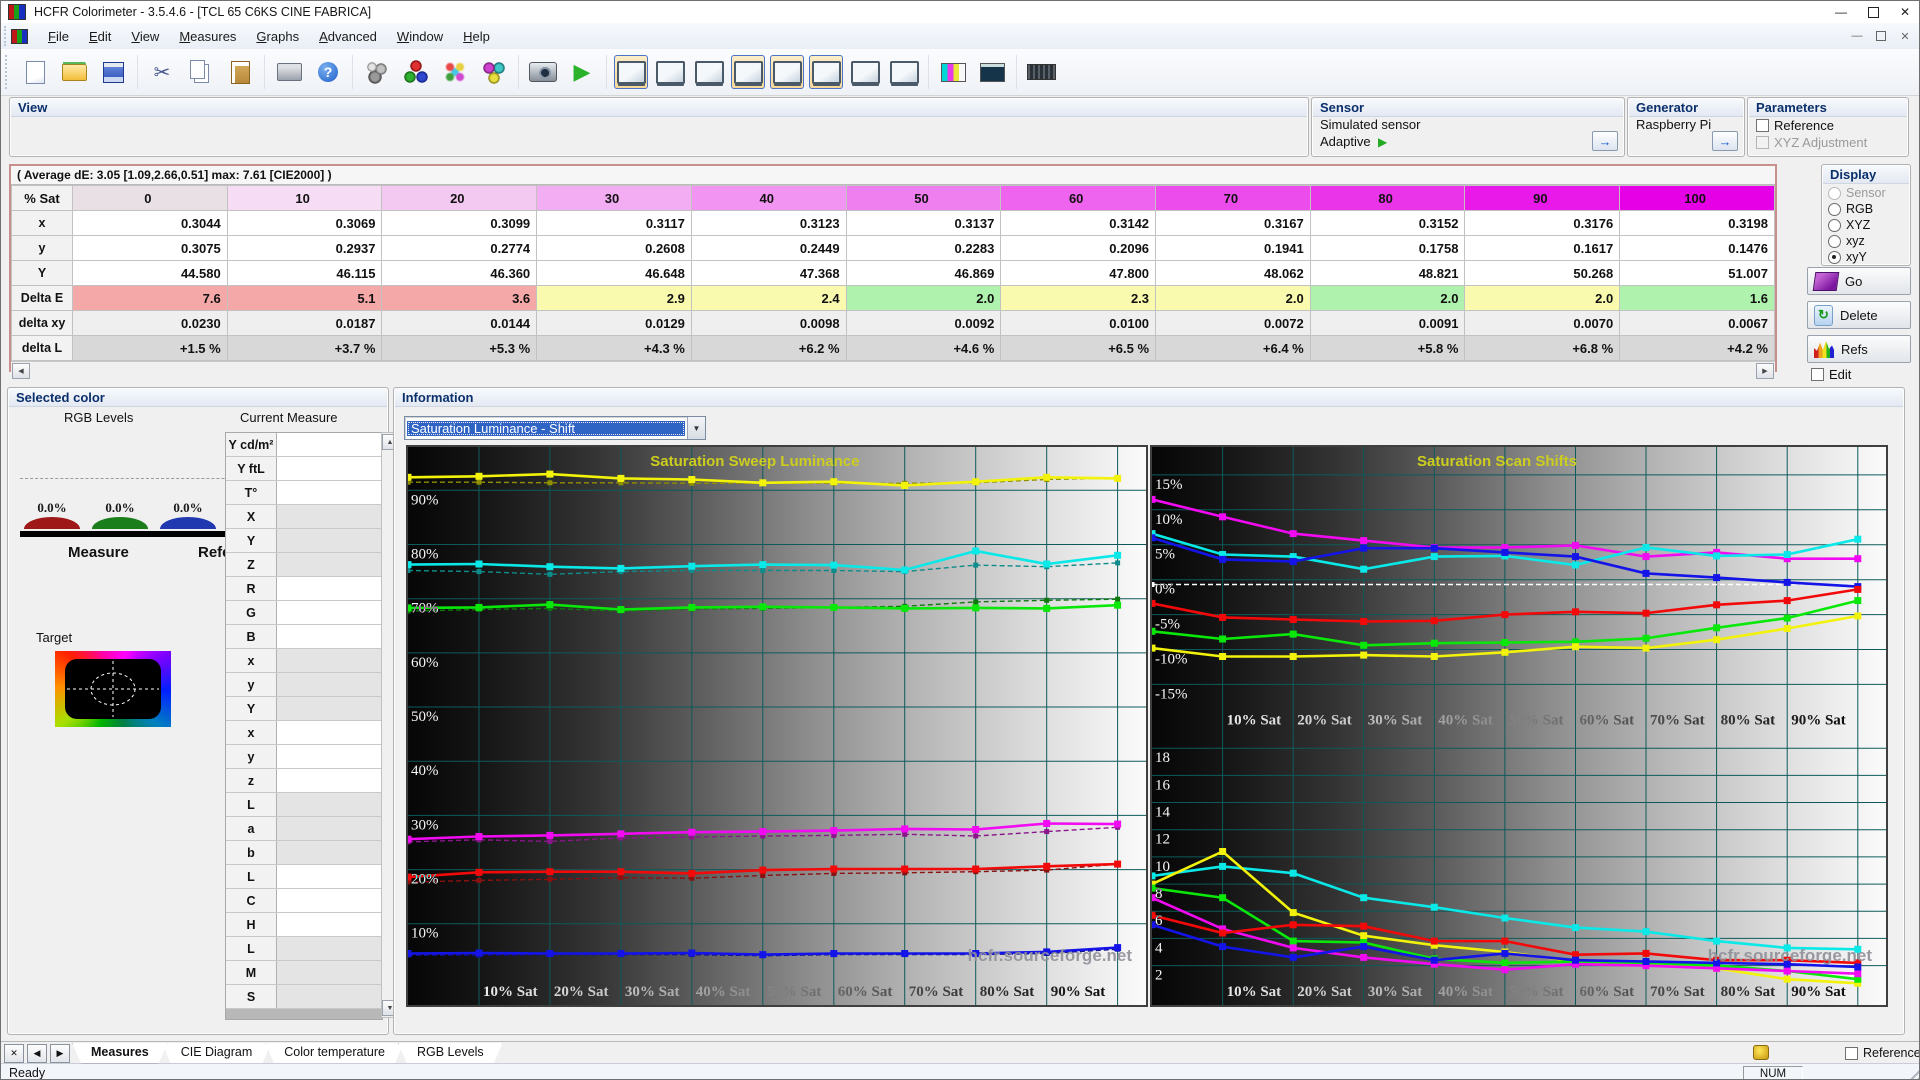 The image size is (1920, 1080). What do you see at coordinates (992, 72) in the screenshot?
I see `waveform-button` at bounding box center [992, 72].